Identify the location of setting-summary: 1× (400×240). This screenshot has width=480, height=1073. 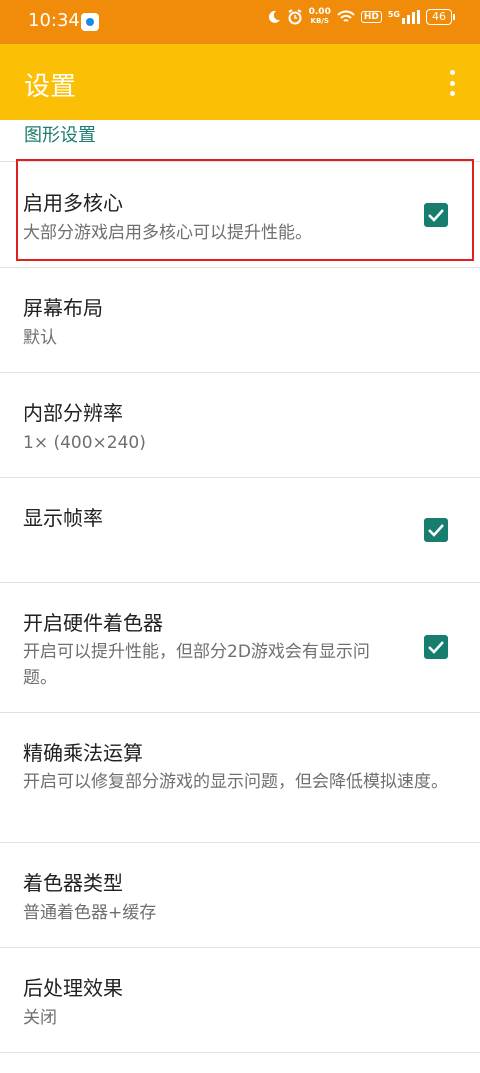
(84, 443).